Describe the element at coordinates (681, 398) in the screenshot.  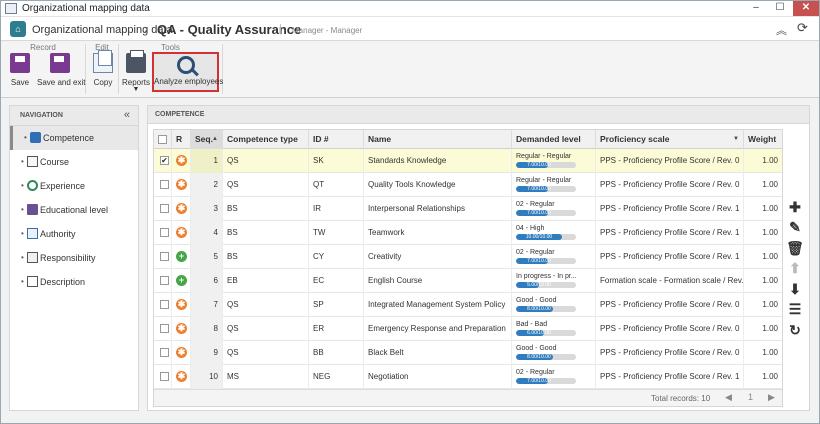
I see `total-records: Total records: 10` at that location.